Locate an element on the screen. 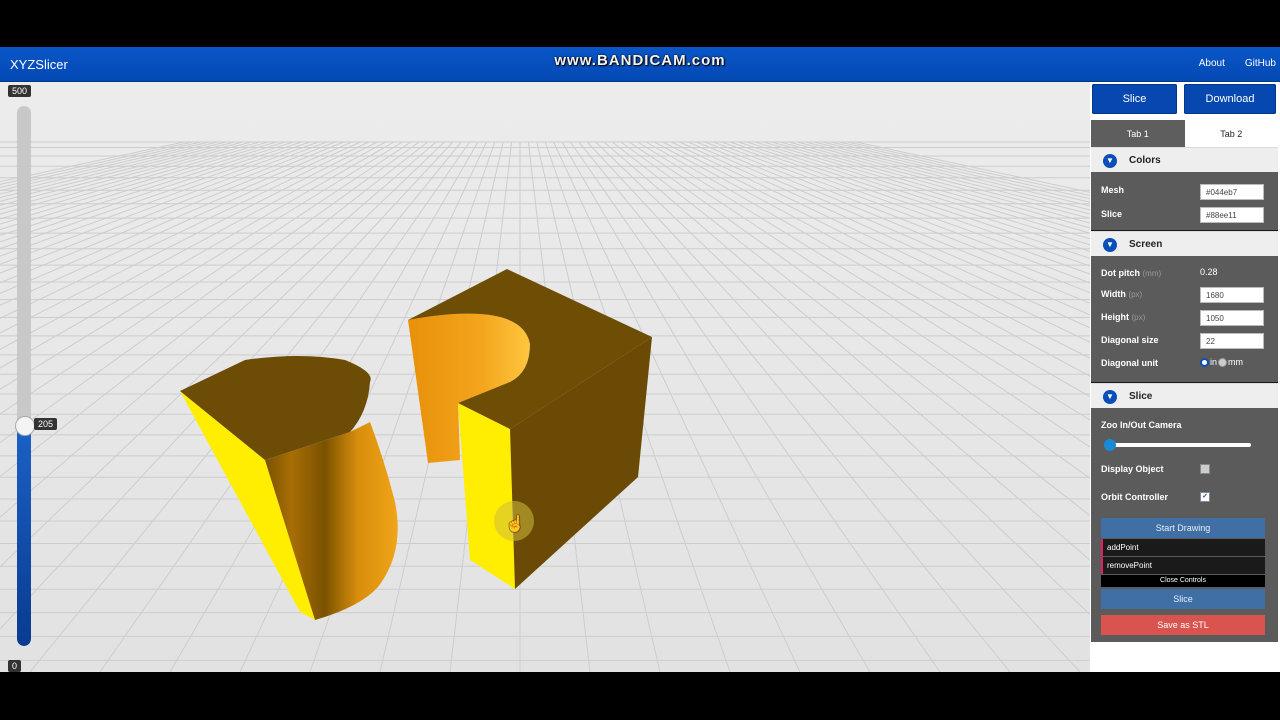 This screenshot has height=720, width=1280. tab-2: Tab 2 is located at coordinates (1231, 133).